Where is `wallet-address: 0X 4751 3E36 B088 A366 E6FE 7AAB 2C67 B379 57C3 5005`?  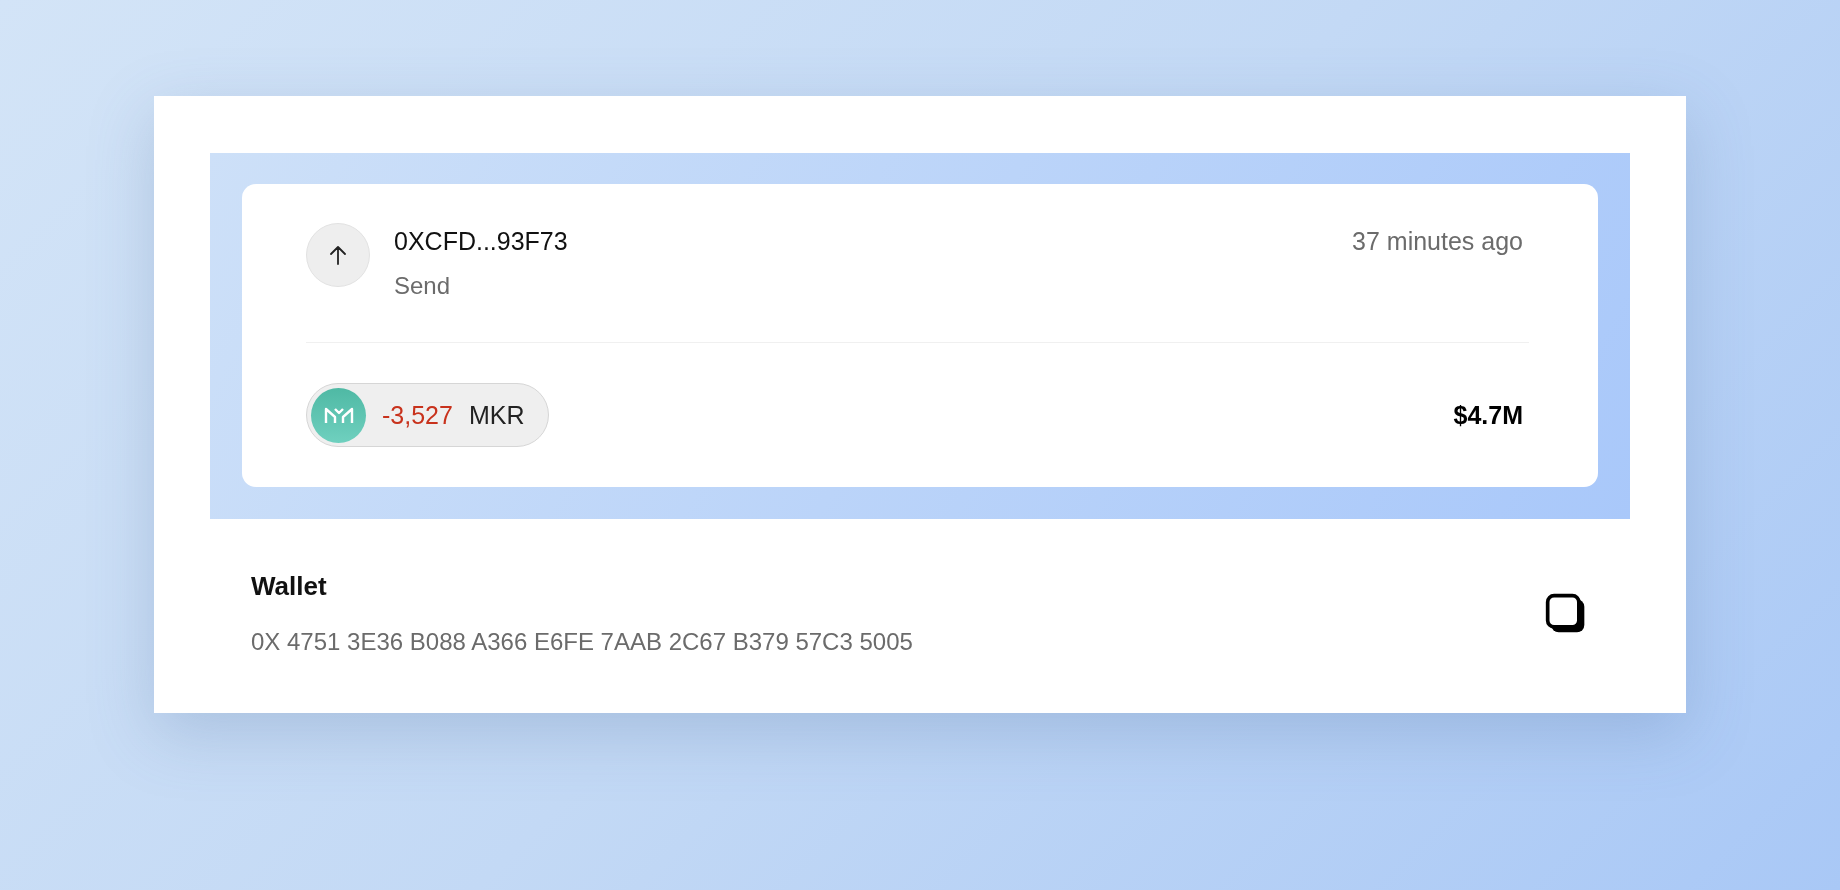
wallet-address: 0X 4751 3E36 B088 A366 E6FE 7AAB 2C67 B379 57C3 5005 is located at coordinates (582, 642).